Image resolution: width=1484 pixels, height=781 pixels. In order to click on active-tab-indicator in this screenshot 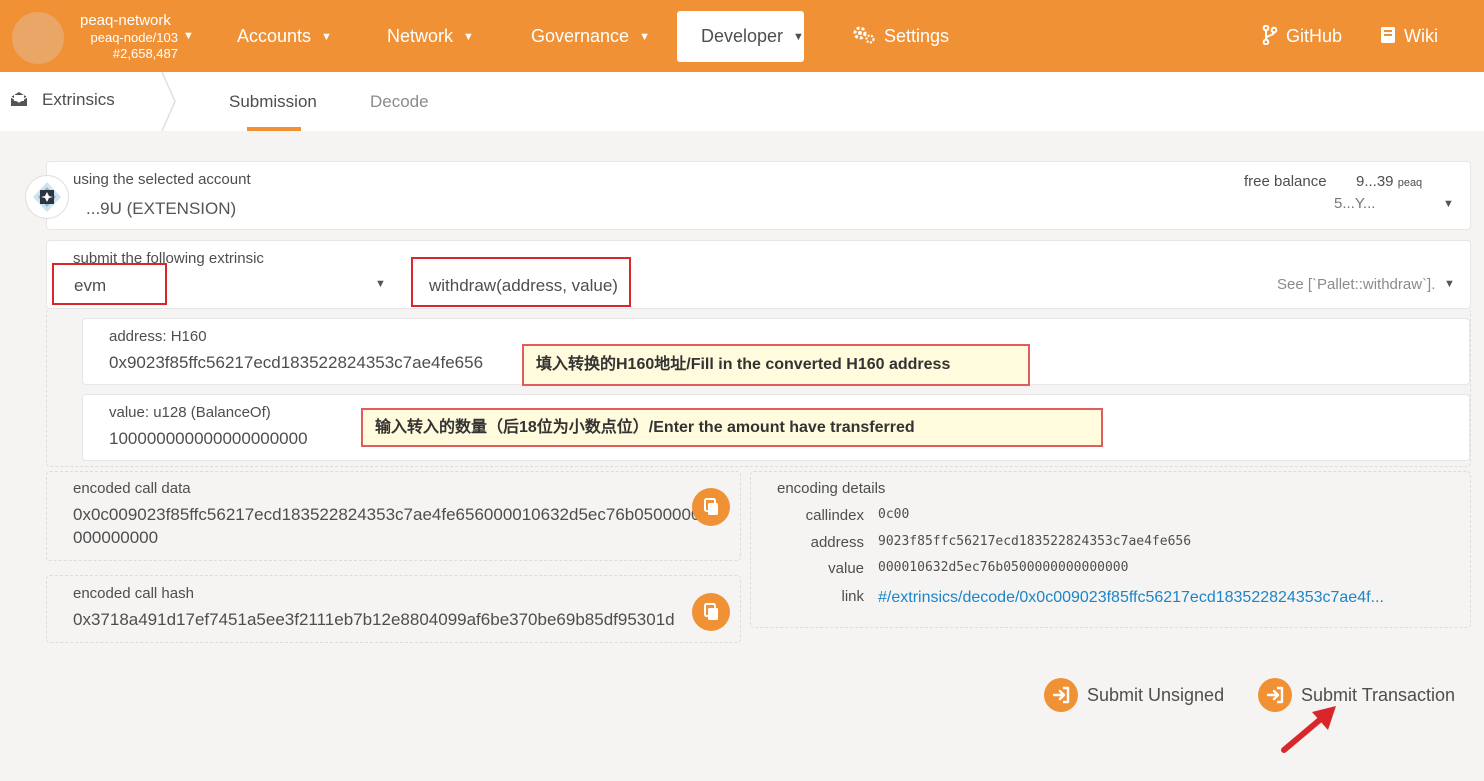, I will do `click(274, 129)`.